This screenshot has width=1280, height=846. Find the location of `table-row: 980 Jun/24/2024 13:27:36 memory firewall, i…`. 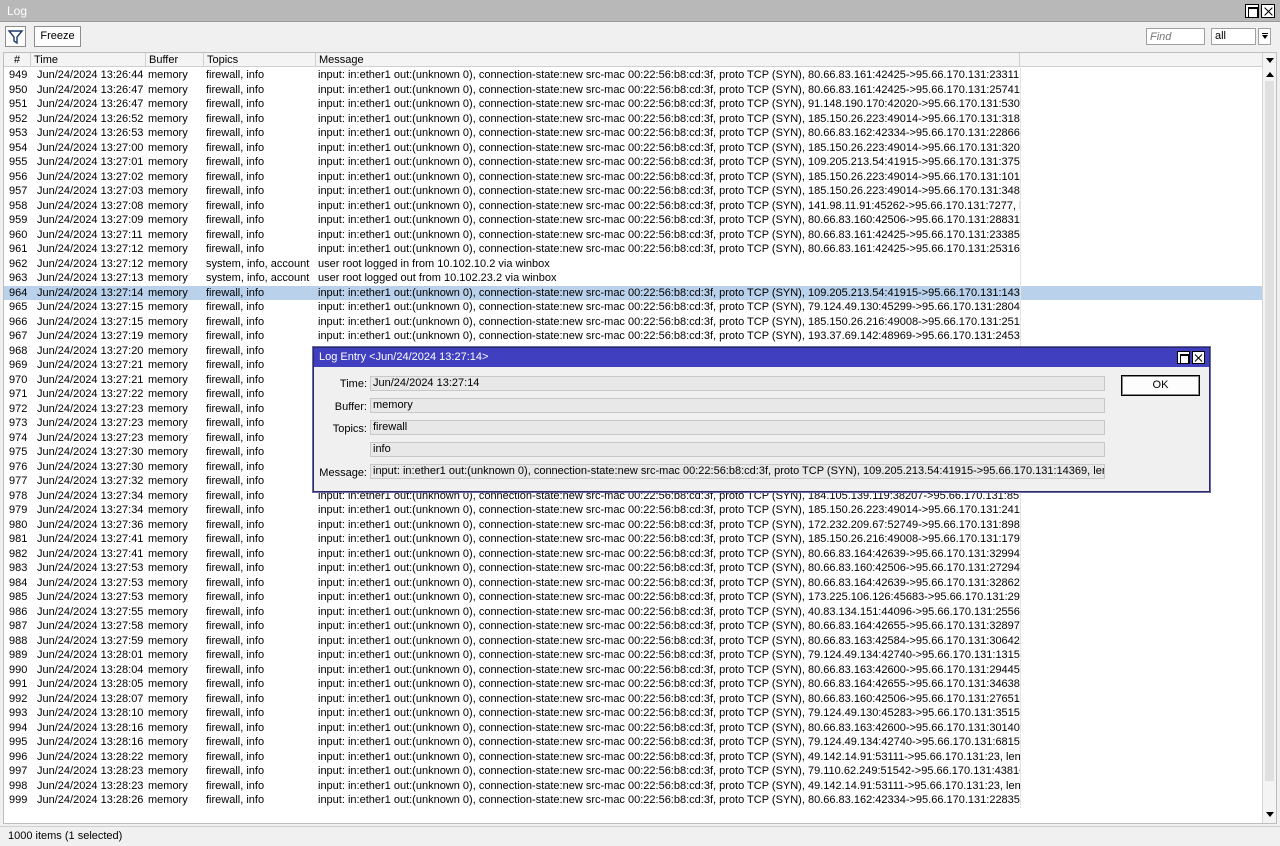

table-row: 980 Jun/24/2024 13:27:36 memory firewall, i… is located at coordinates (634, 524).